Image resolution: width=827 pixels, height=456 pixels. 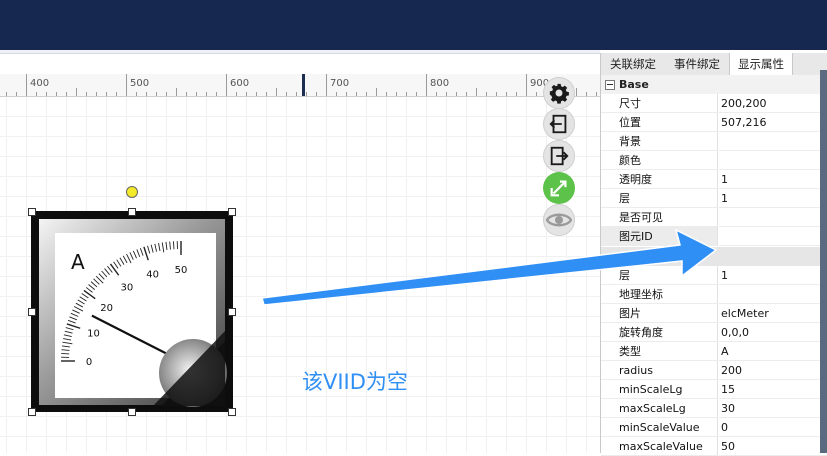 I want to click on resize-handle-bottom-right, so click(x=232, y=412).